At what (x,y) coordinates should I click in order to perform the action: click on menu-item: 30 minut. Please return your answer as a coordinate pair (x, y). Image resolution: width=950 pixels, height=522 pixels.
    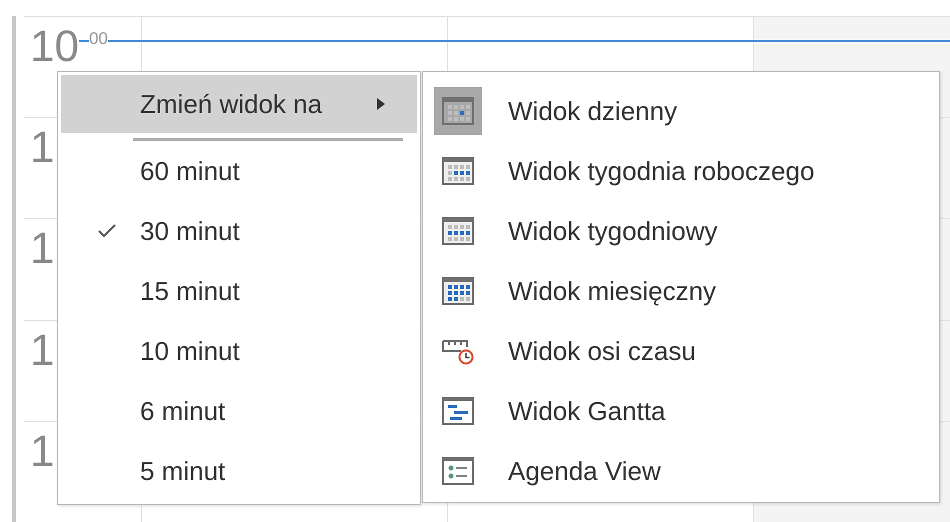
    Looking at the image, I should click on (239, 231).